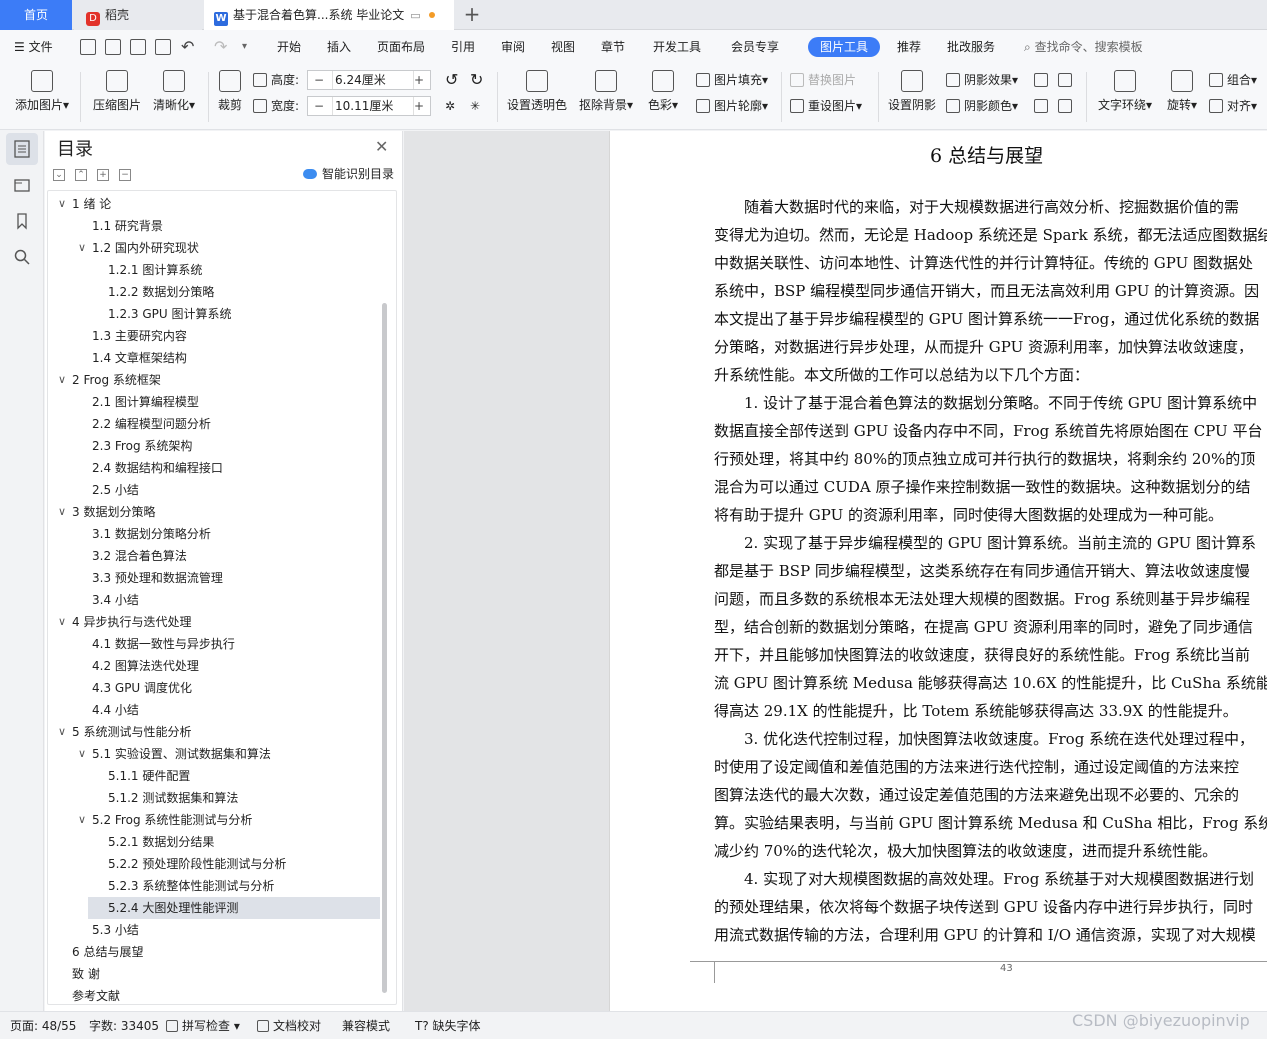 Image resolution: width=1267 pixels, height=1039 pixels. What do you see at coordinates (174, 90) in the screenshot?
I see `sharpen-button: 清晰化▾` at bounding box center [174, 90].